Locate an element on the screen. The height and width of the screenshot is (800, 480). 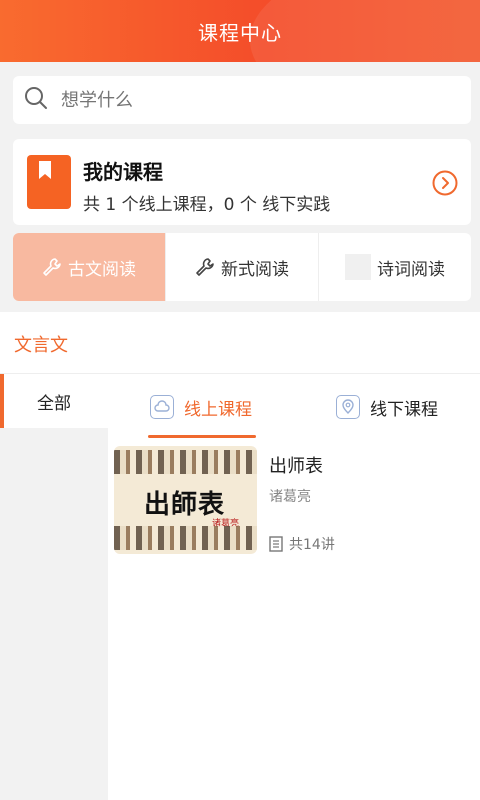
tab-online-courses: 线上课程 is located at coordinates (201, 407).